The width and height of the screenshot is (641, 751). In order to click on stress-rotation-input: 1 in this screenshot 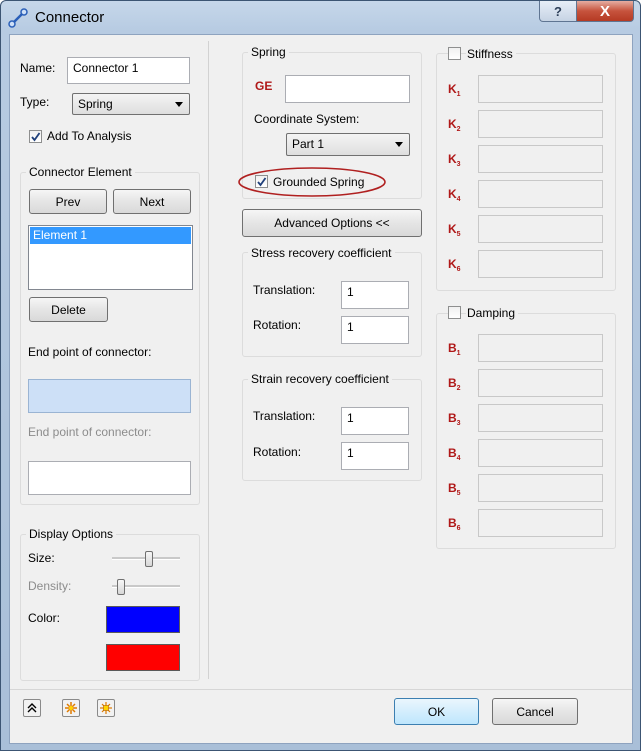, I will do `click(375, 330)`.